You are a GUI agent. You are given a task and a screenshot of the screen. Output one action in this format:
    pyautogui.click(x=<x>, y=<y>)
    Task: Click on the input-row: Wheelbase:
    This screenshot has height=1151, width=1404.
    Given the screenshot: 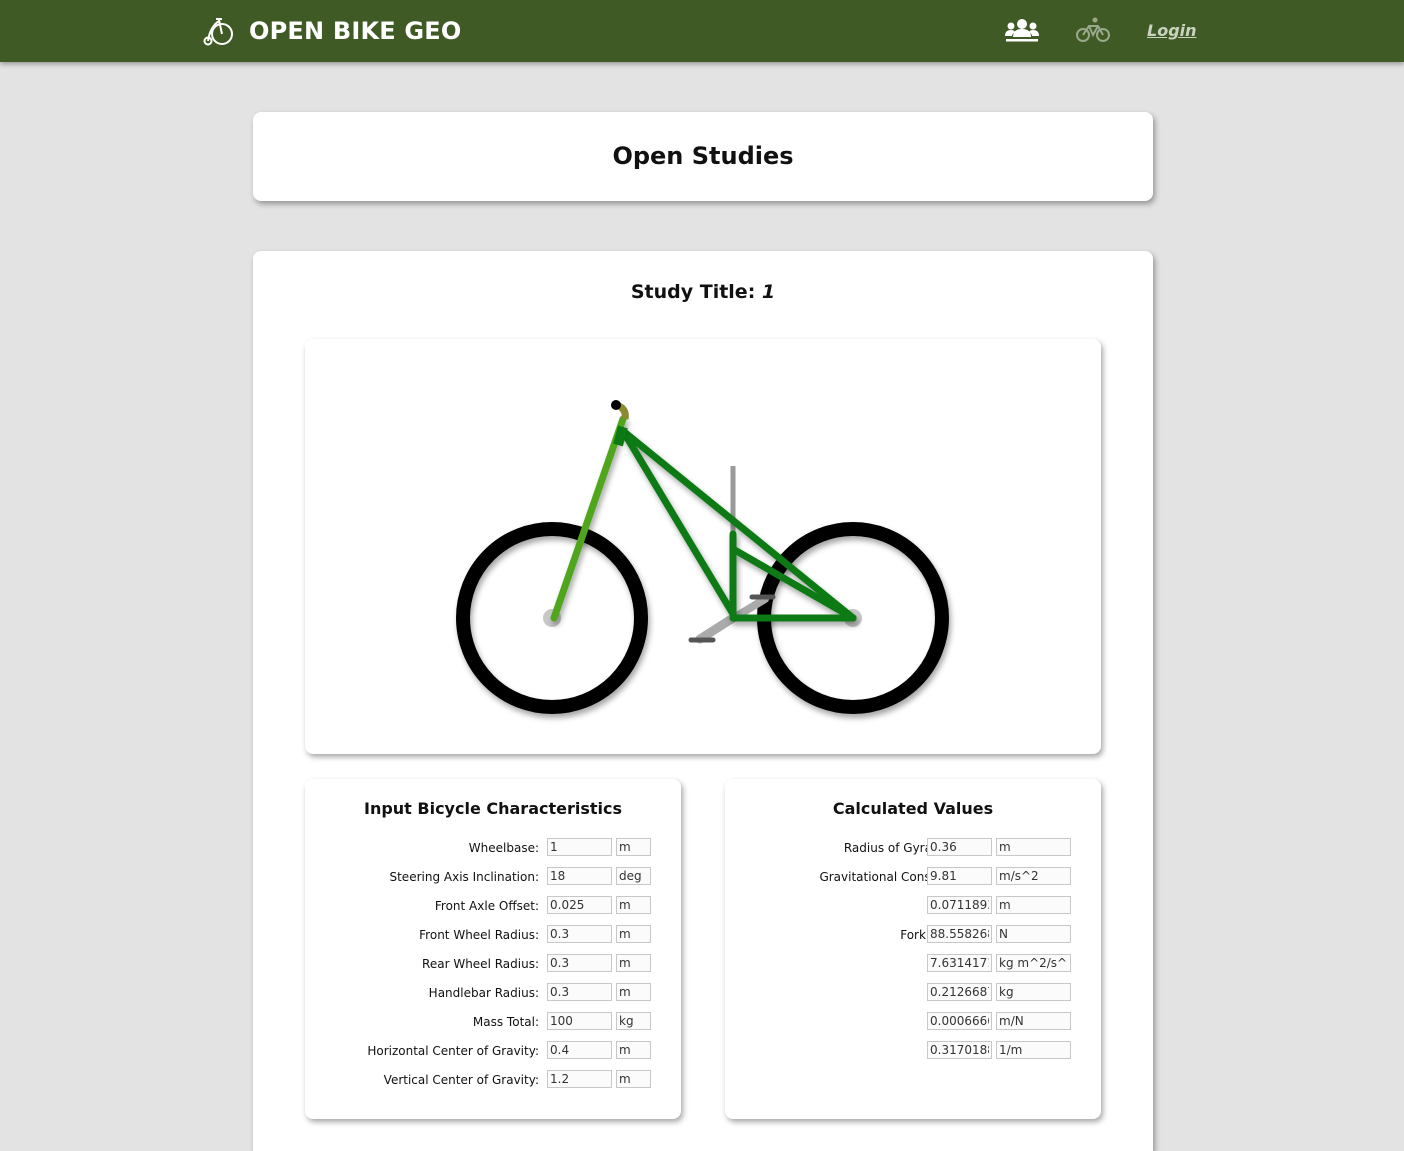 What is the action you would take?
    pyautogui.click(x=493, y=848)
    